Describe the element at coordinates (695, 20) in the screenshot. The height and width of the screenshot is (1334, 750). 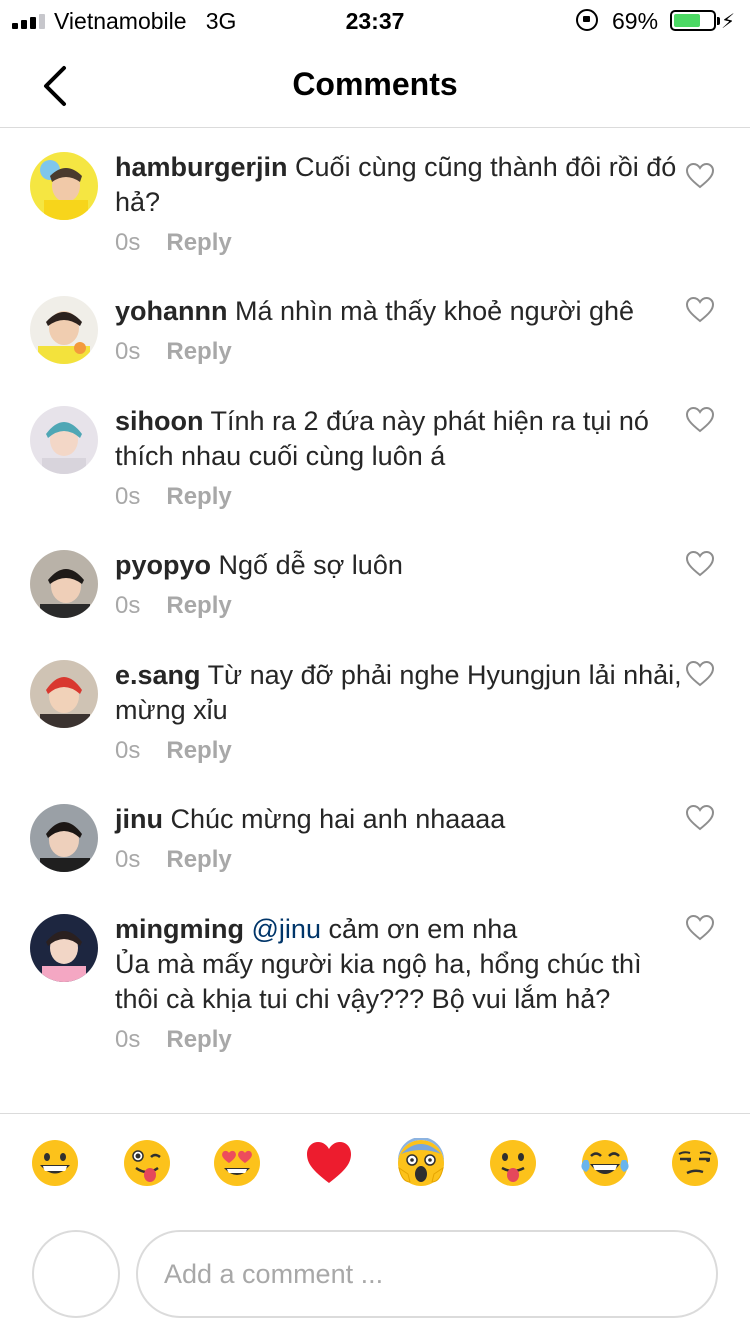
I see `battery-icon` at that location.